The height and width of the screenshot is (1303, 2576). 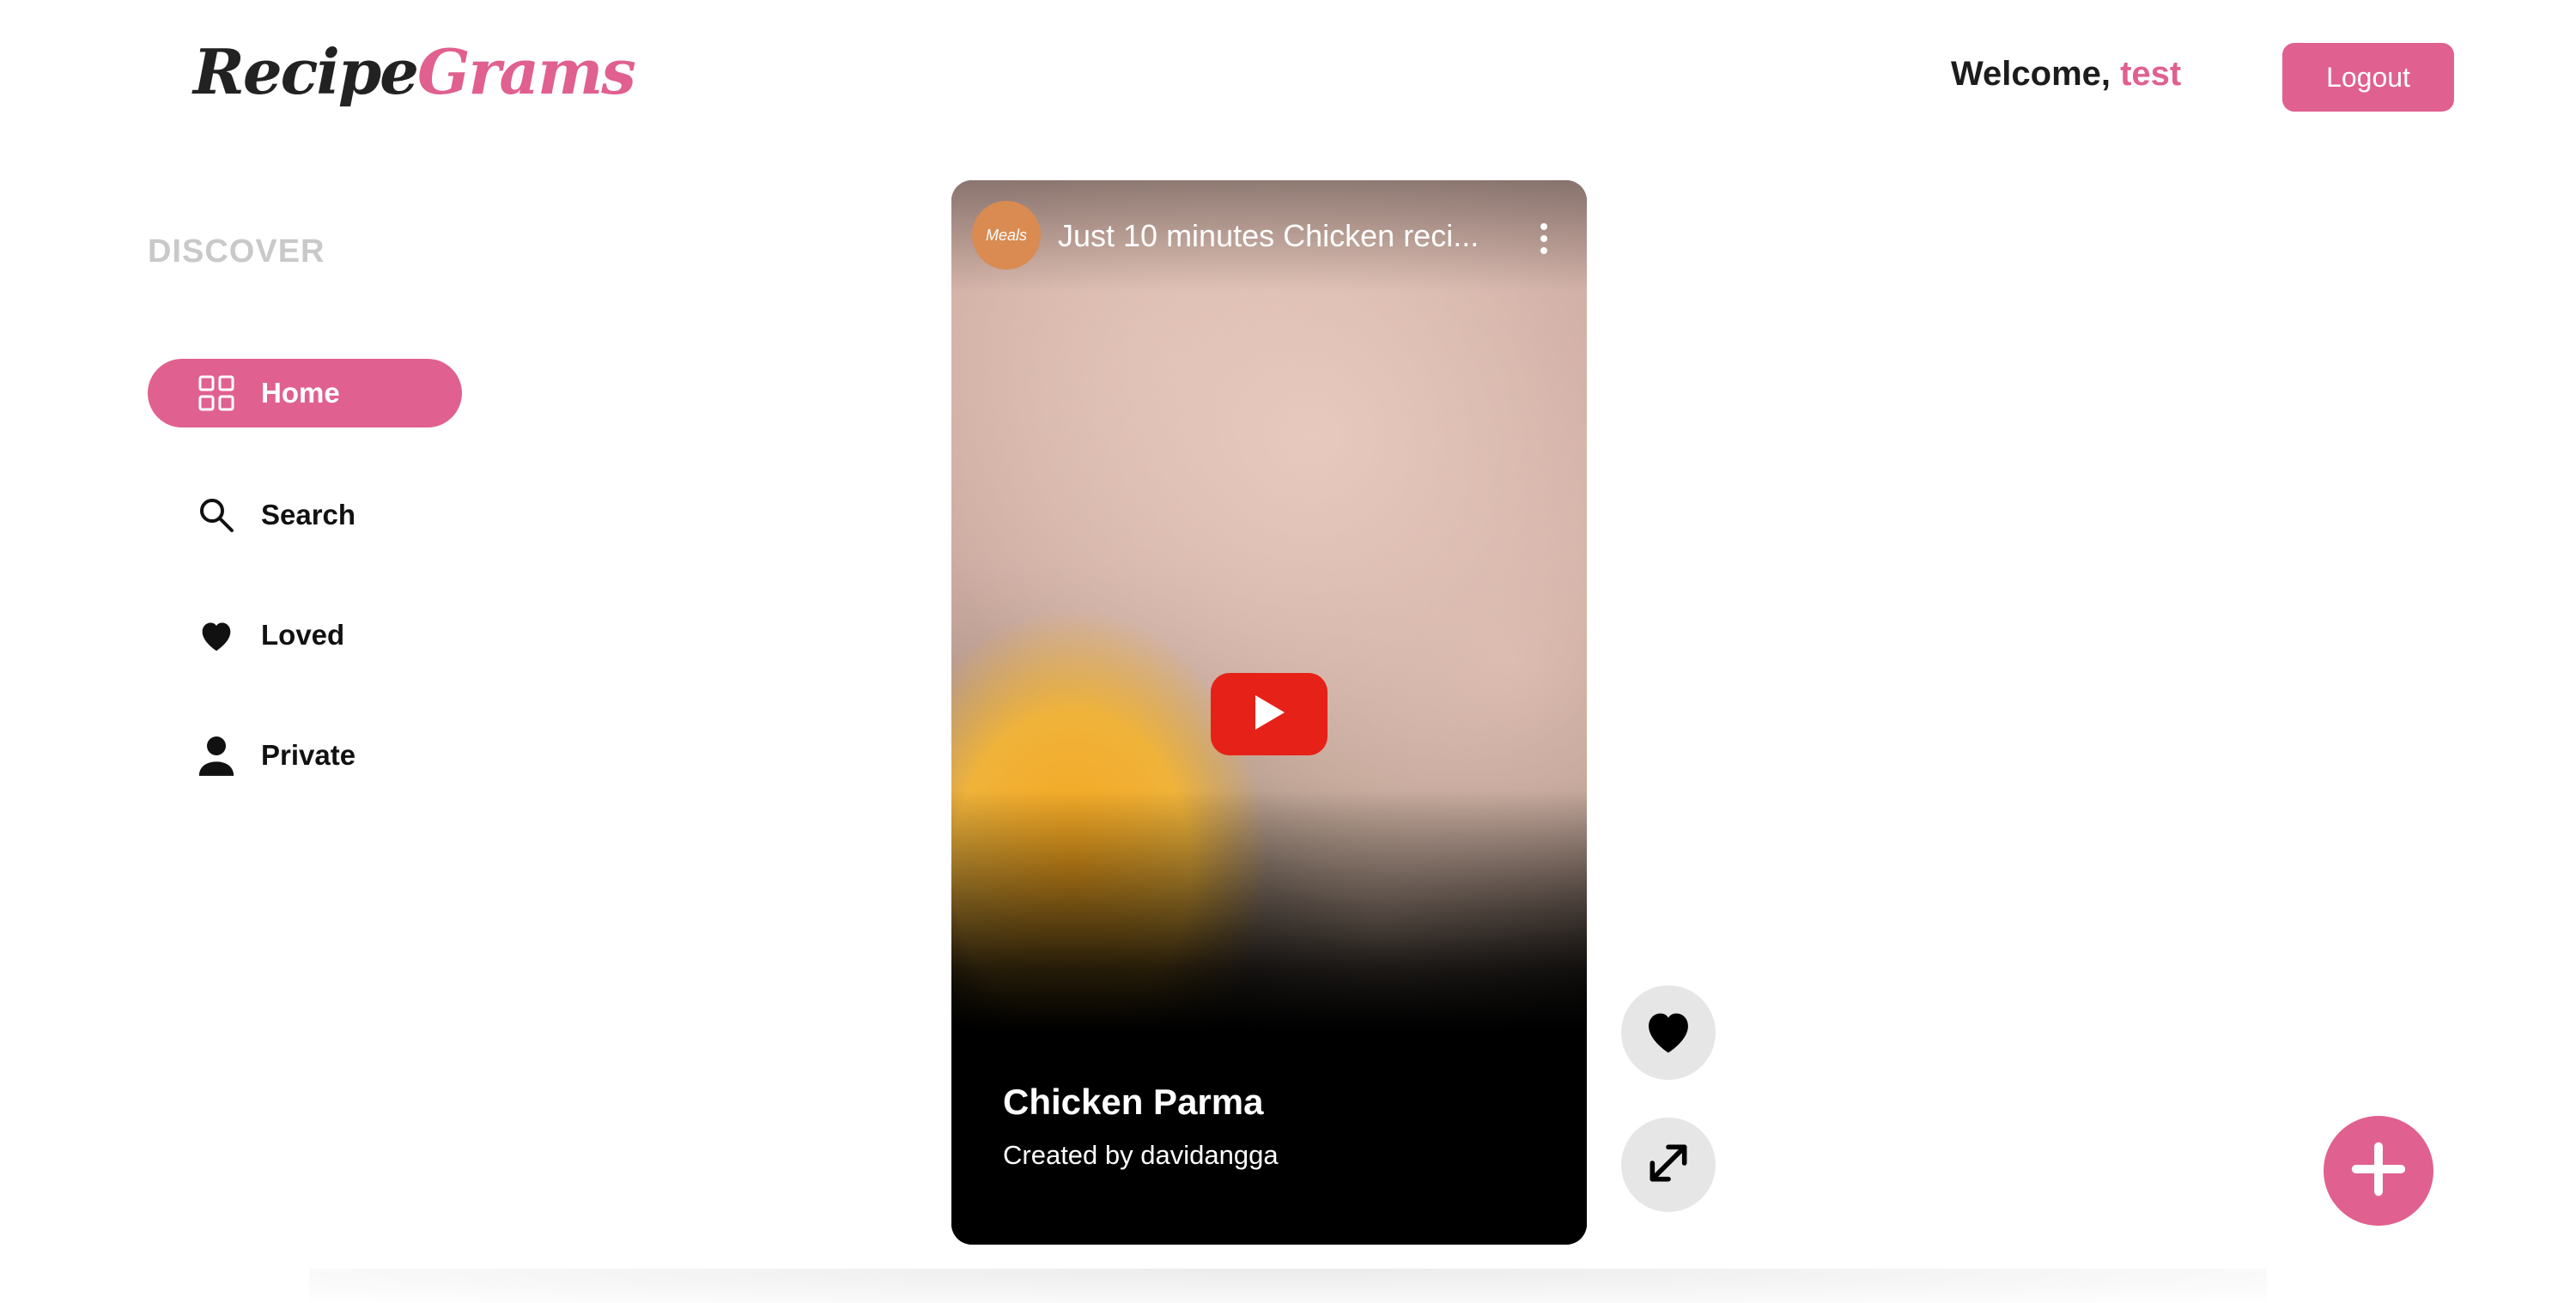 What do you see at coordinates (308, 514) in the screenshot?
I see `sidebar-item-label: Search` at bounding box center [308, 514].